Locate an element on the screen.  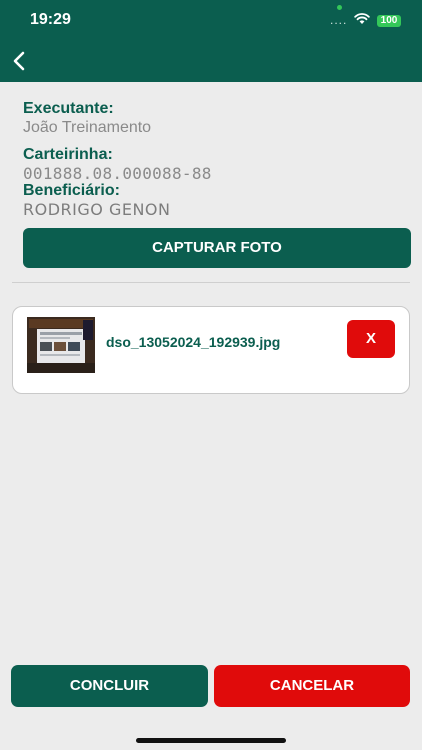
divider is located at coordinates (211, 282).